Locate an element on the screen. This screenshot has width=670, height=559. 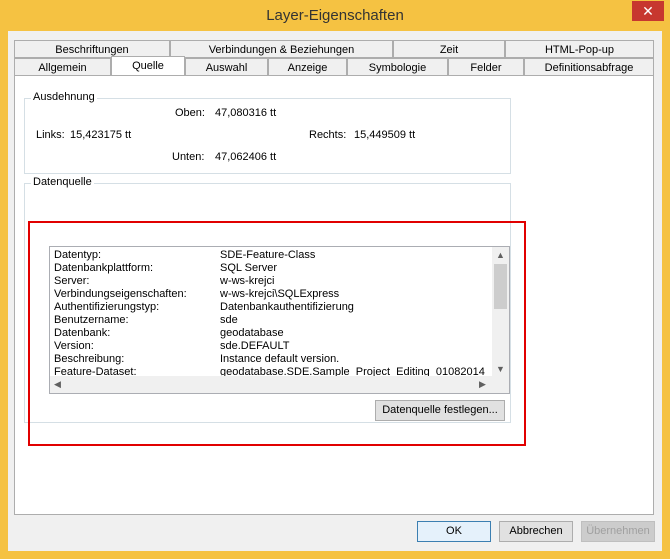
tab-definitionsabfrage: Definitionsabfrage is located at coordinates (589, 67).